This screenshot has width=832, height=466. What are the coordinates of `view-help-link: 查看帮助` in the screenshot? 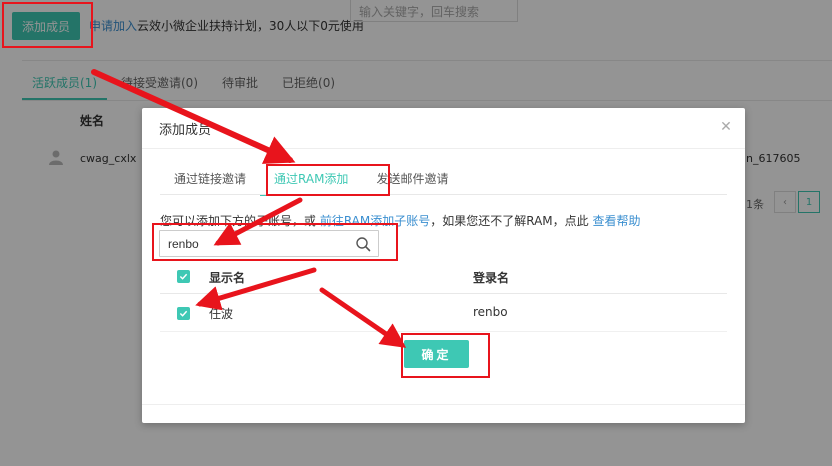 It's located at (616, 221).